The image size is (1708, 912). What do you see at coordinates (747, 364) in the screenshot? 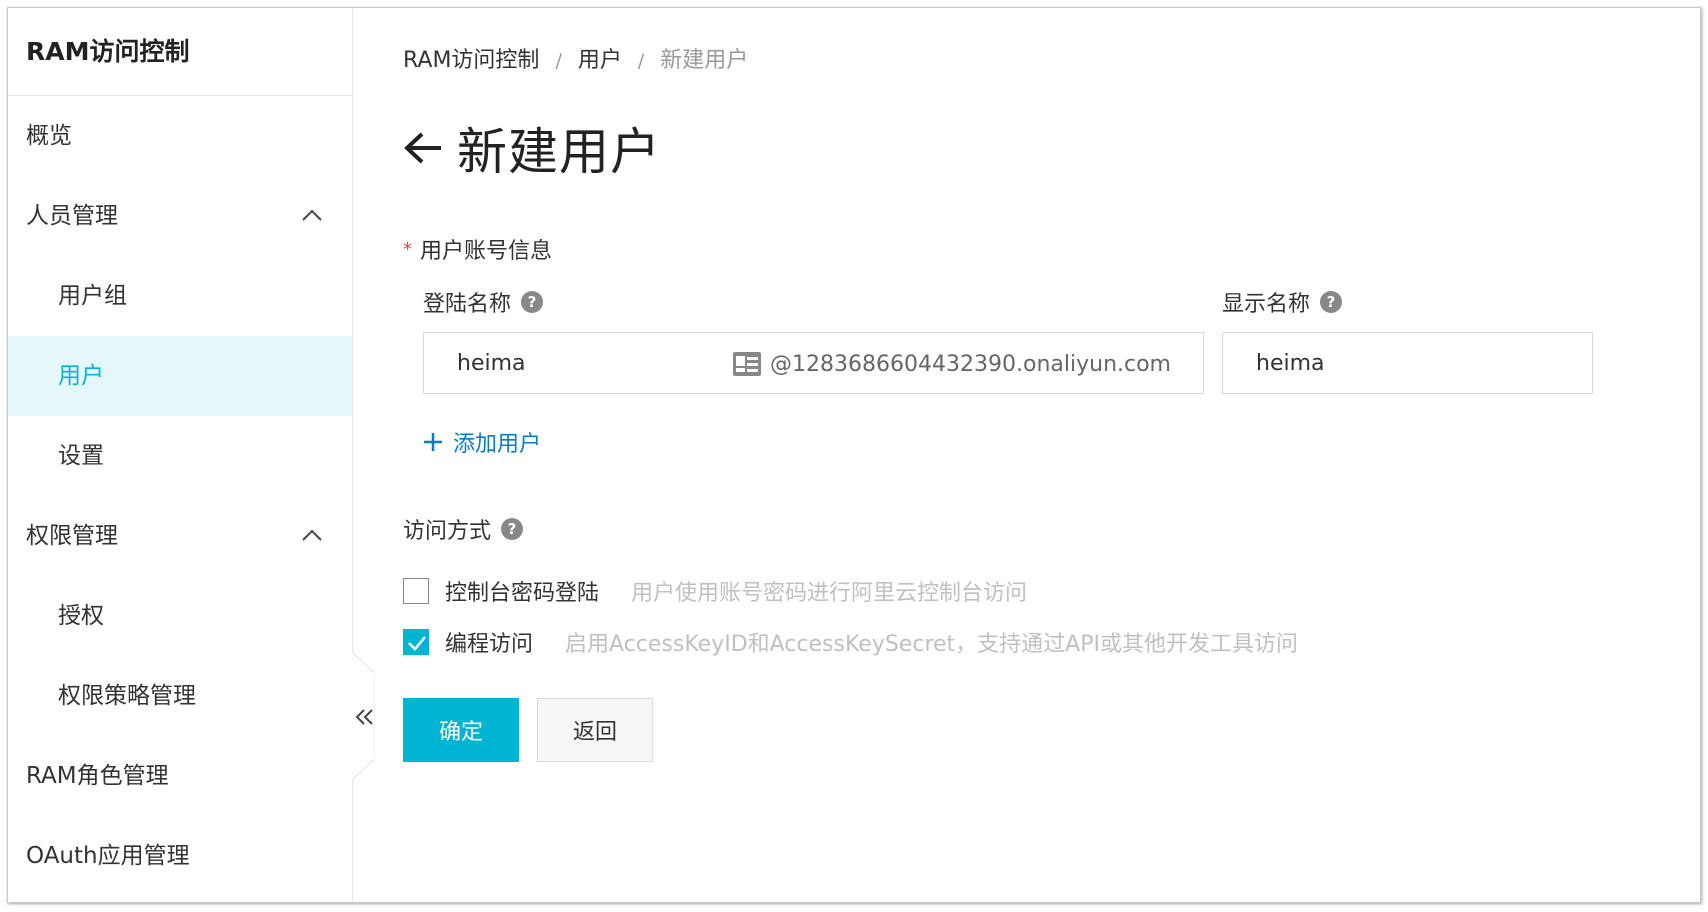
I see `id-card-icon` at bounding box center [747, 364].